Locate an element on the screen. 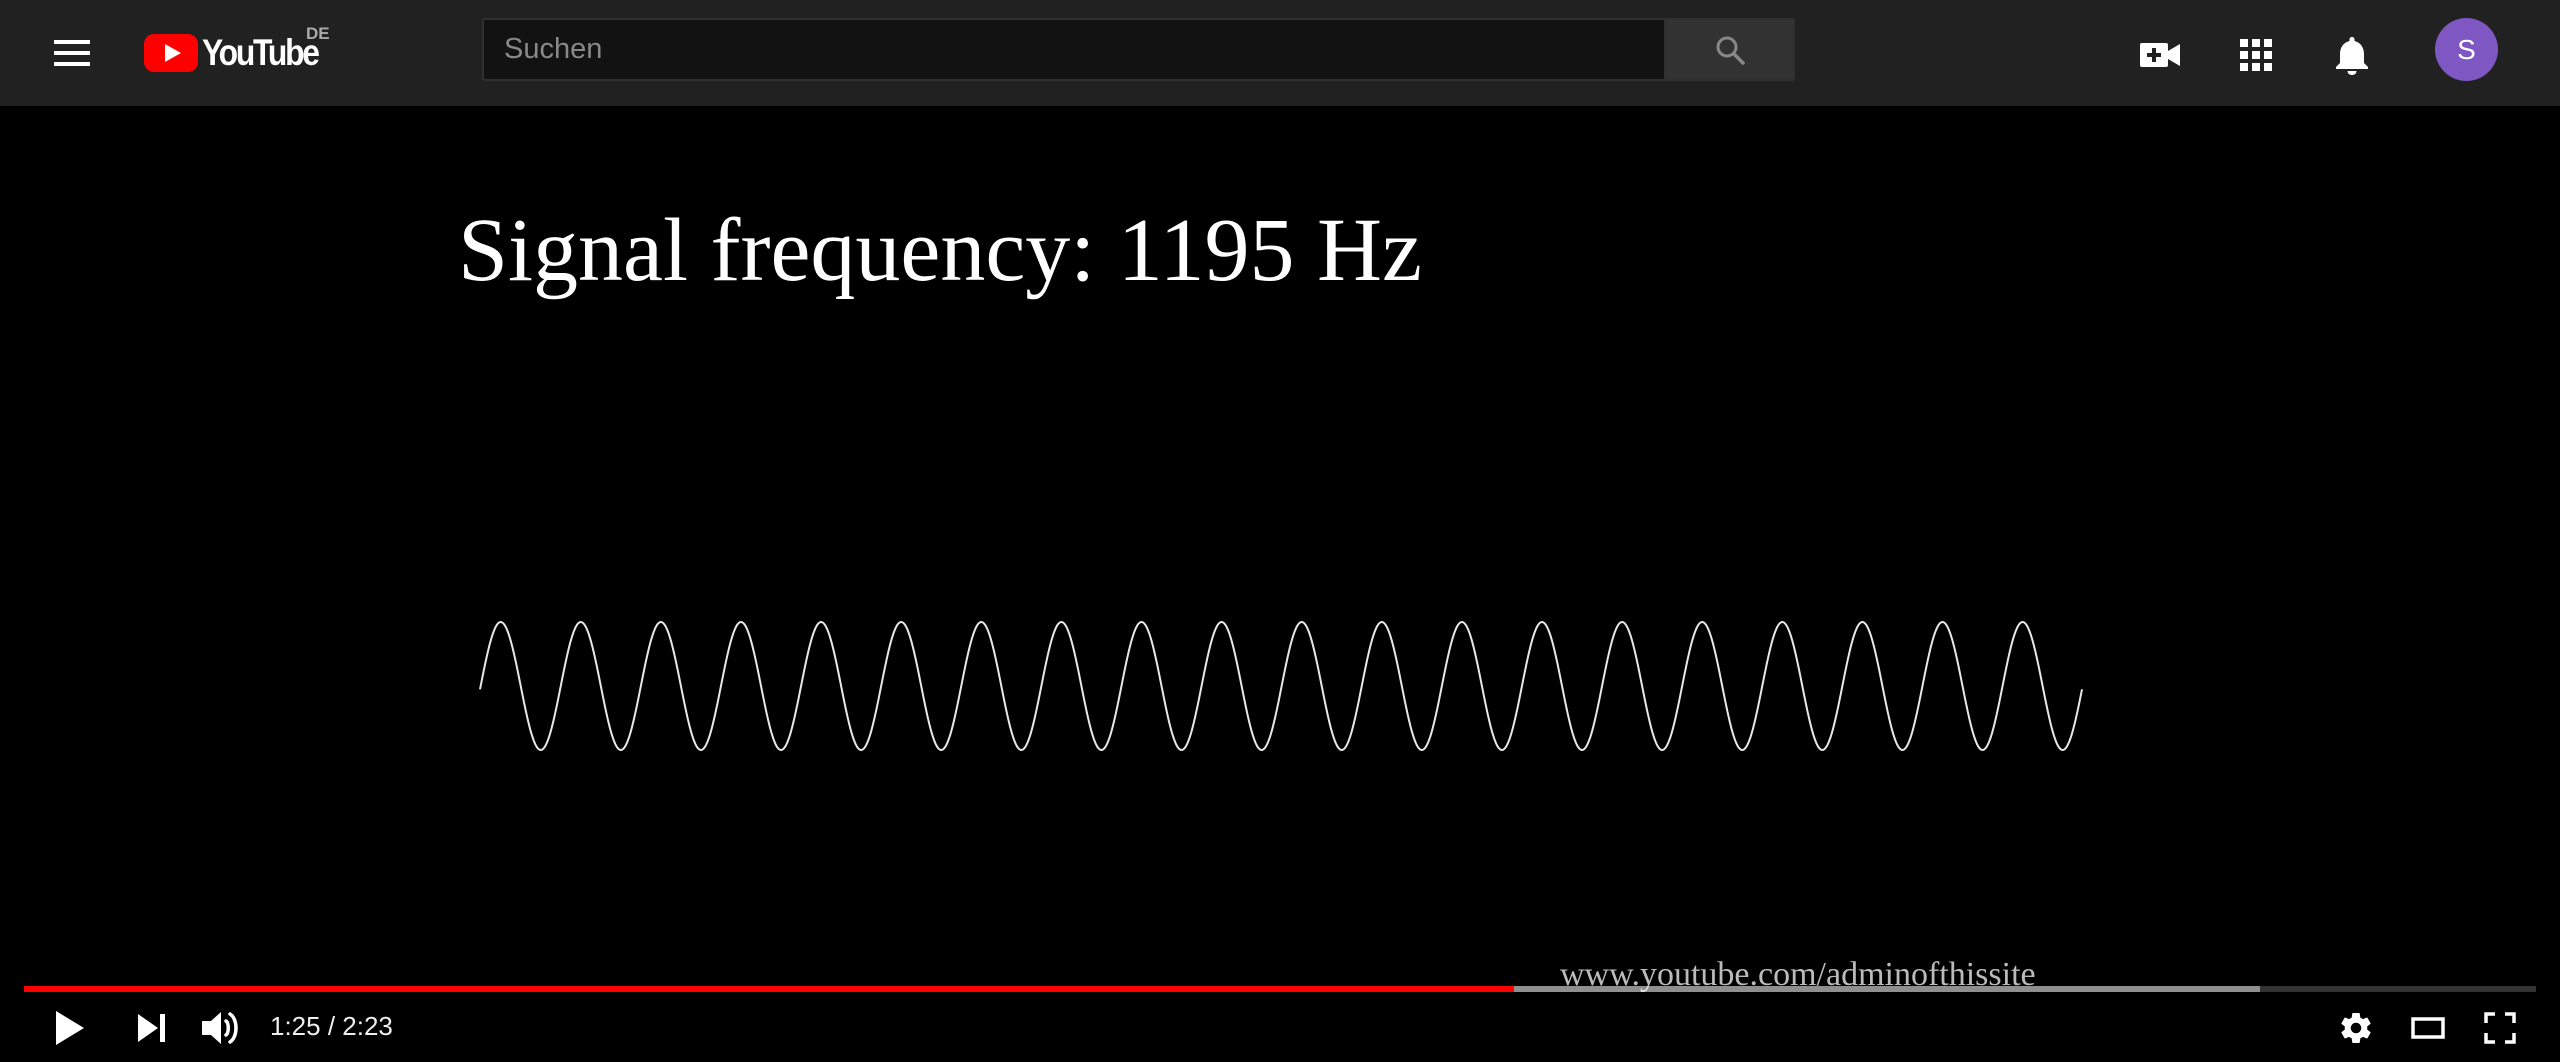 The image size is (2560, 1062). bell-icon is located at coordinates (2352, 56).